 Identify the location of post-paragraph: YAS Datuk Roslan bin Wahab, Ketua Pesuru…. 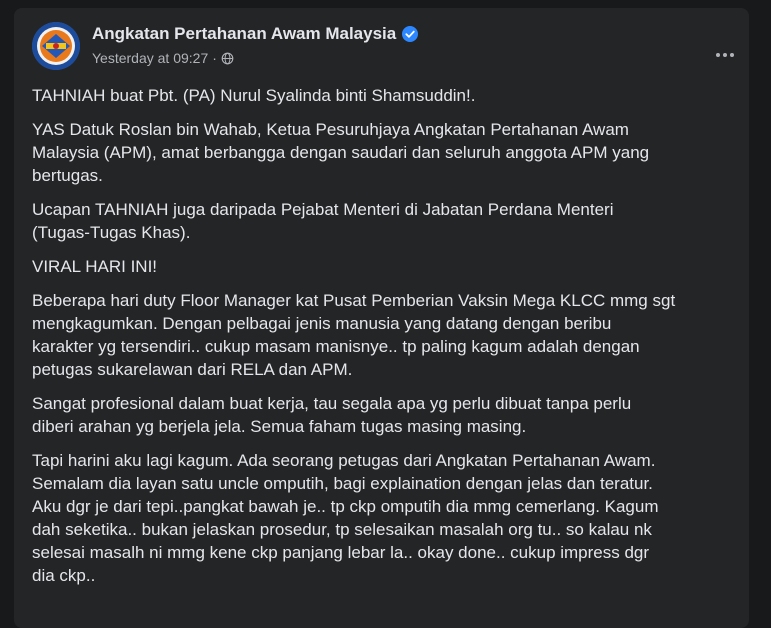
(341, 152).